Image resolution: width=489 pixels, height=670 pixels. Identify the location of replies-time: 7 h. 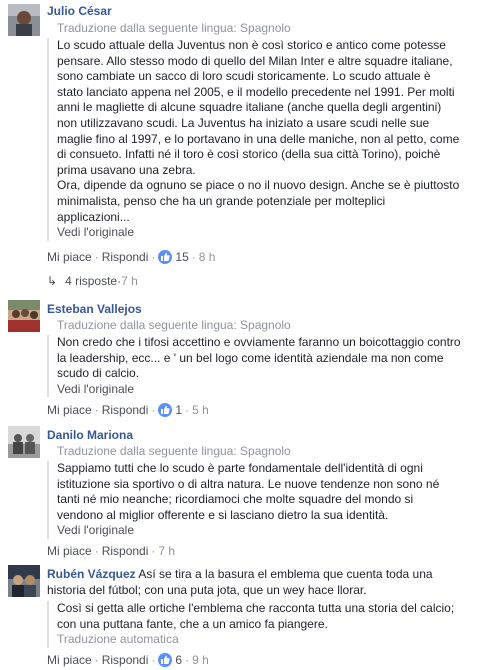
(129, 281).